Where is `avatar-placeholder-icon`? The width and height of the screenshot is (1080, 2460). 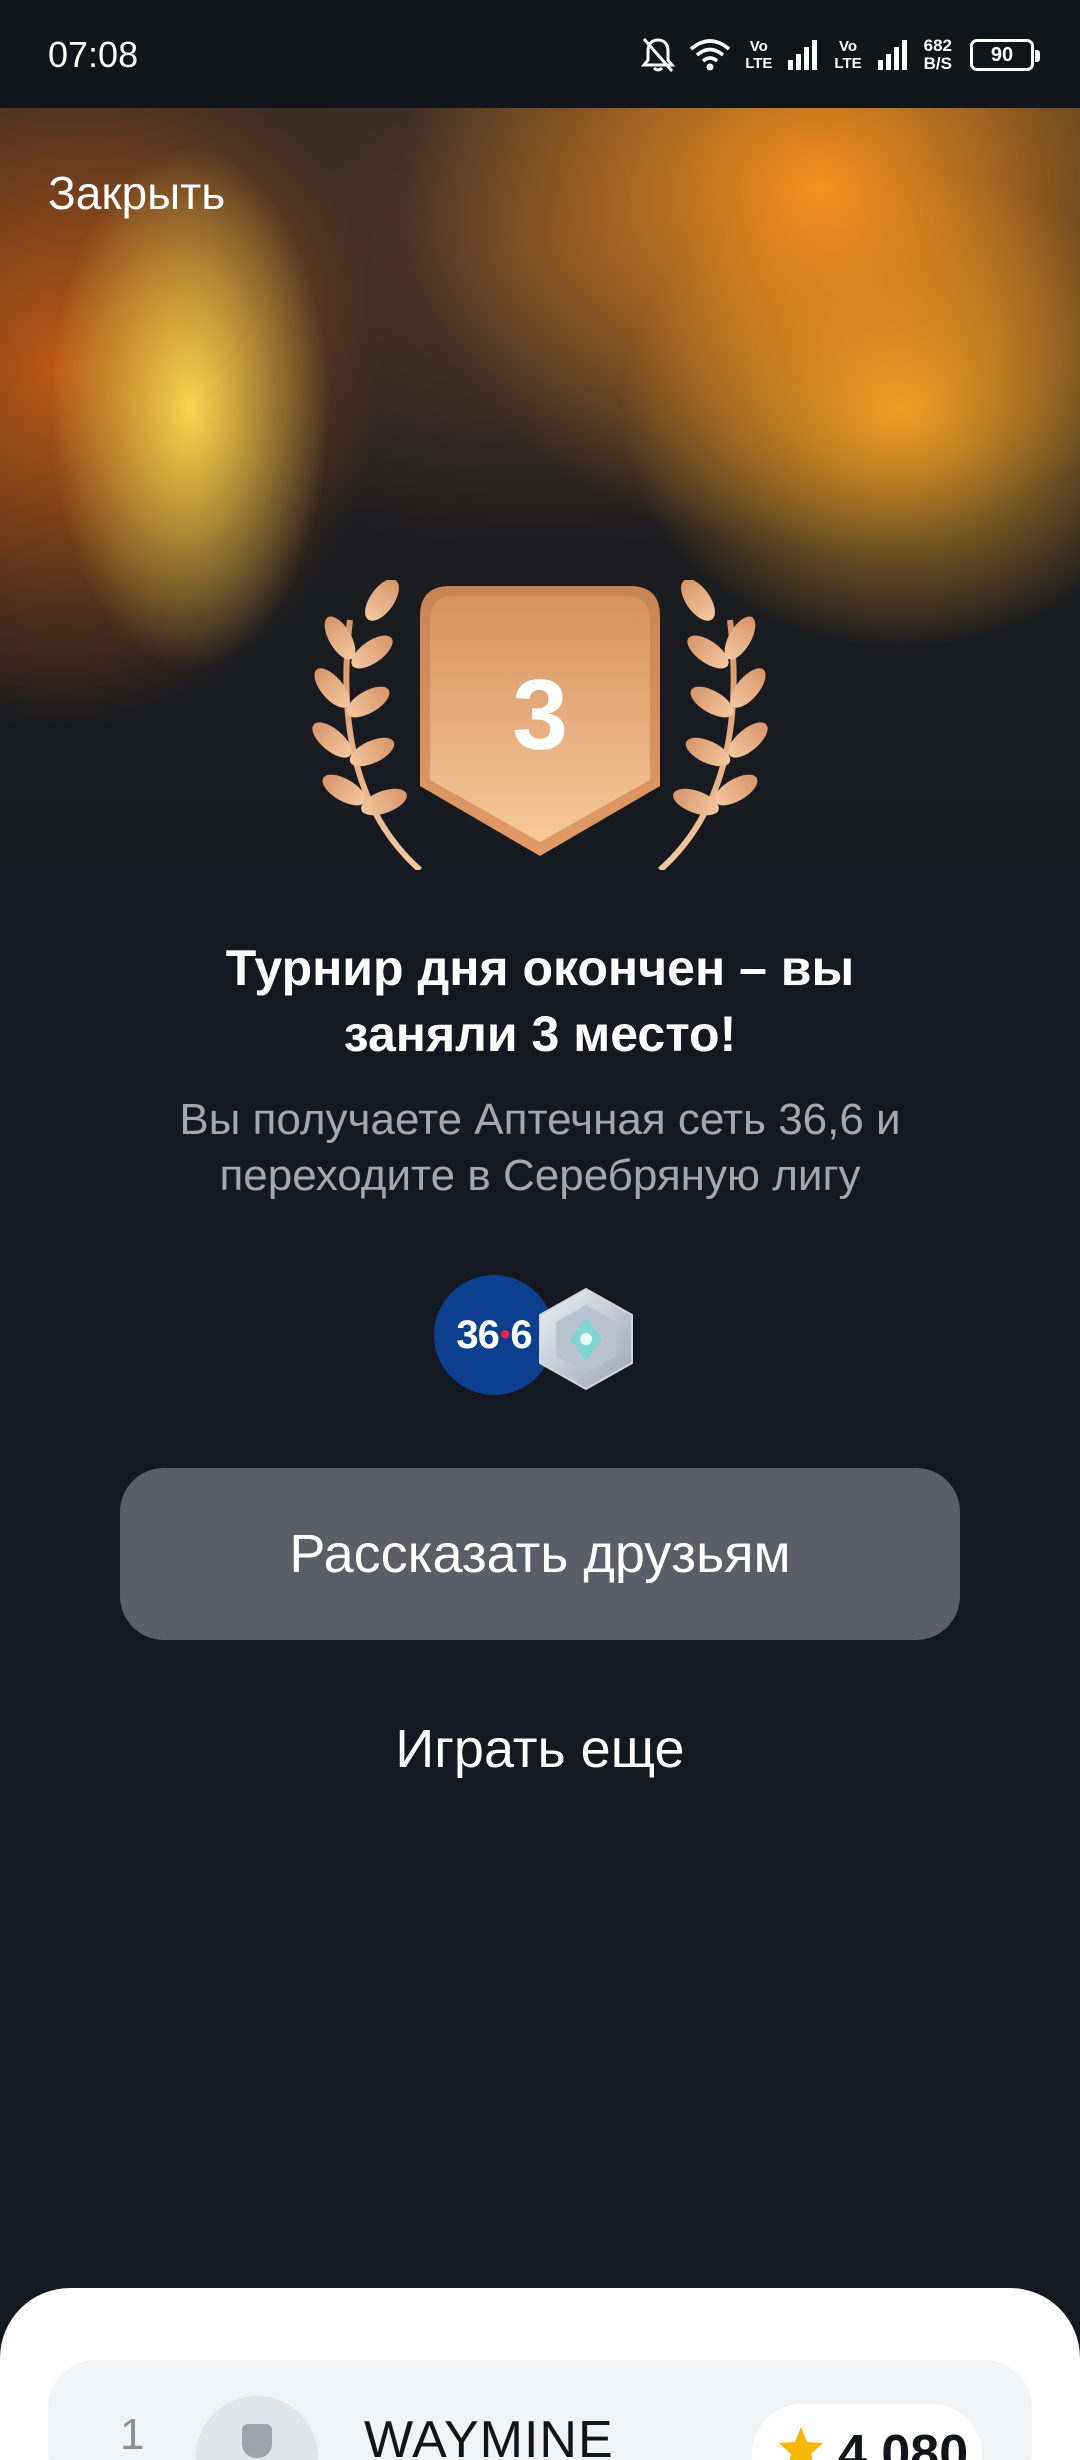 avatar-placeholder-icon is located at coordinates (257, 2441).